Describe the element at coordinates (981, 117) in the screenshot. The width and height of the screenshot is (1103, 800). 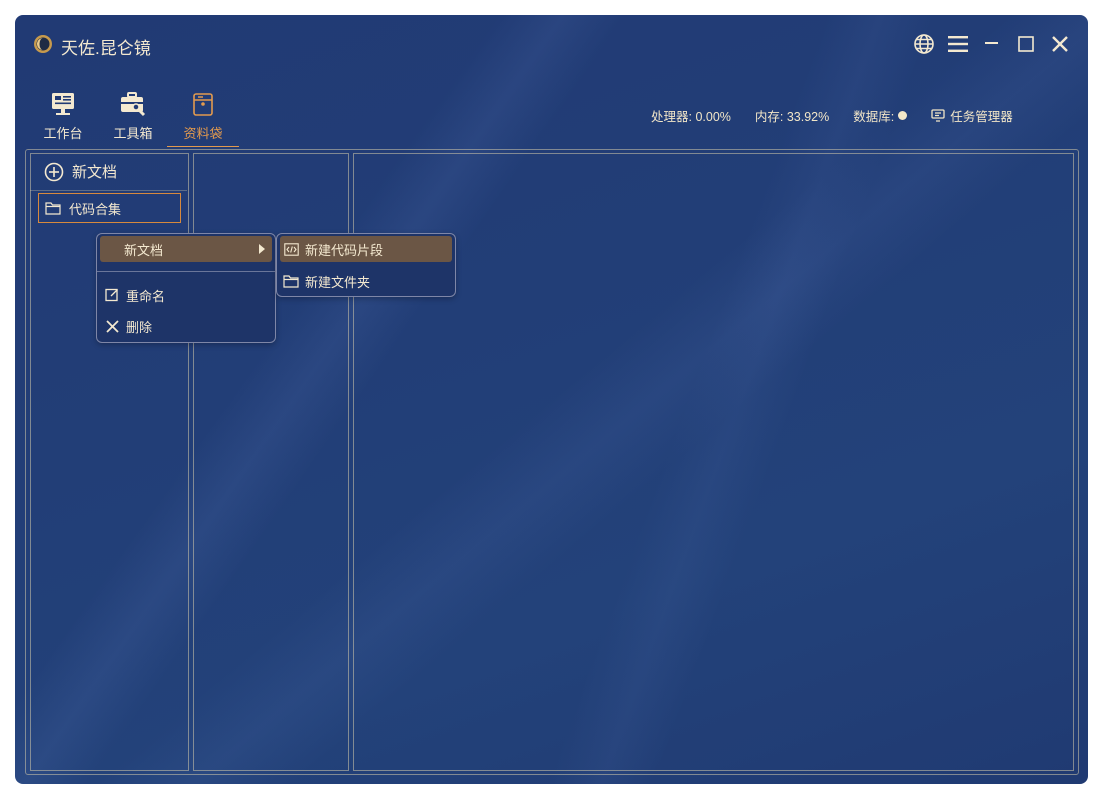
I see `task-manager-label: 任务管理器` at that location.